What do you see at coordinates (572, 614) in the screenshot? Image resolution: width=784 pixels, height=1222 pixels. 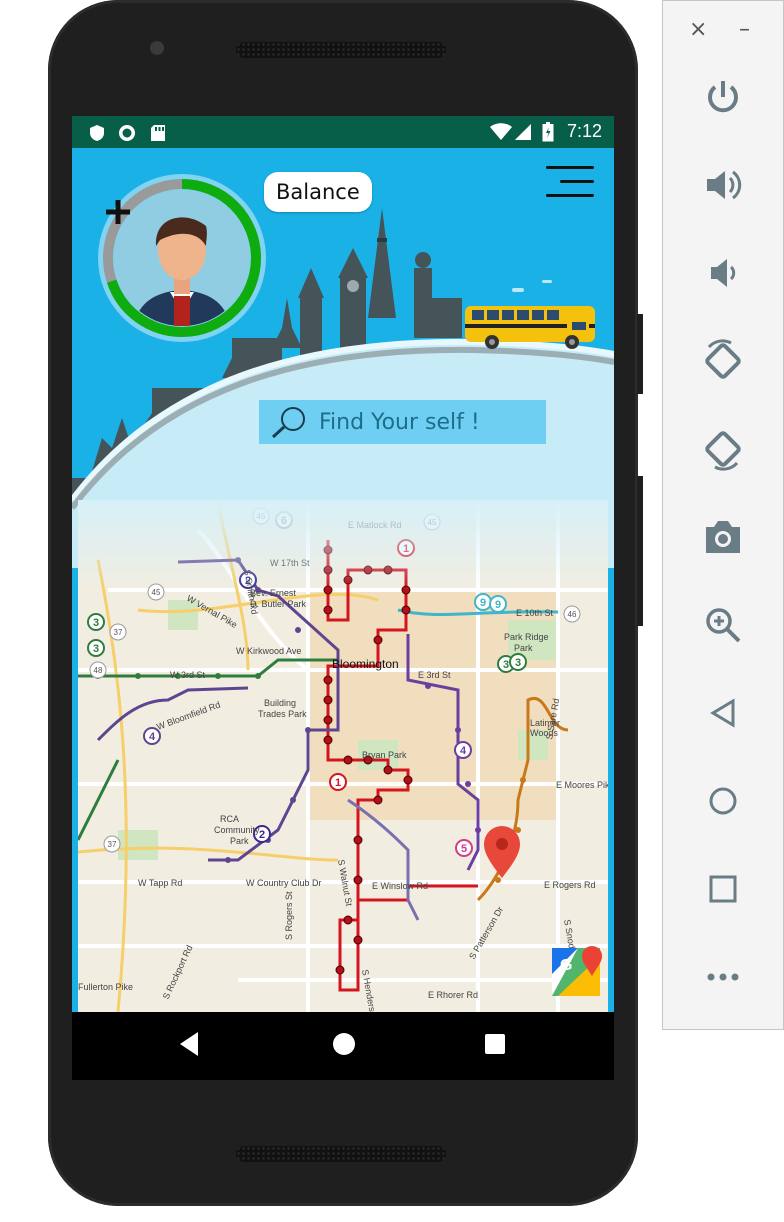 I see `svg-text: 46` at bounding box center [572, 614].